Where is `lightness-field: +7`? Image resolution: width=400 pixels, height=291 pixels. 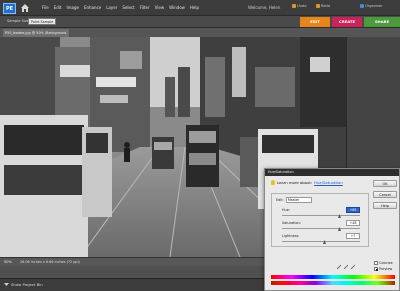 lightness-field: +7 is located at coordinates (353, 236).